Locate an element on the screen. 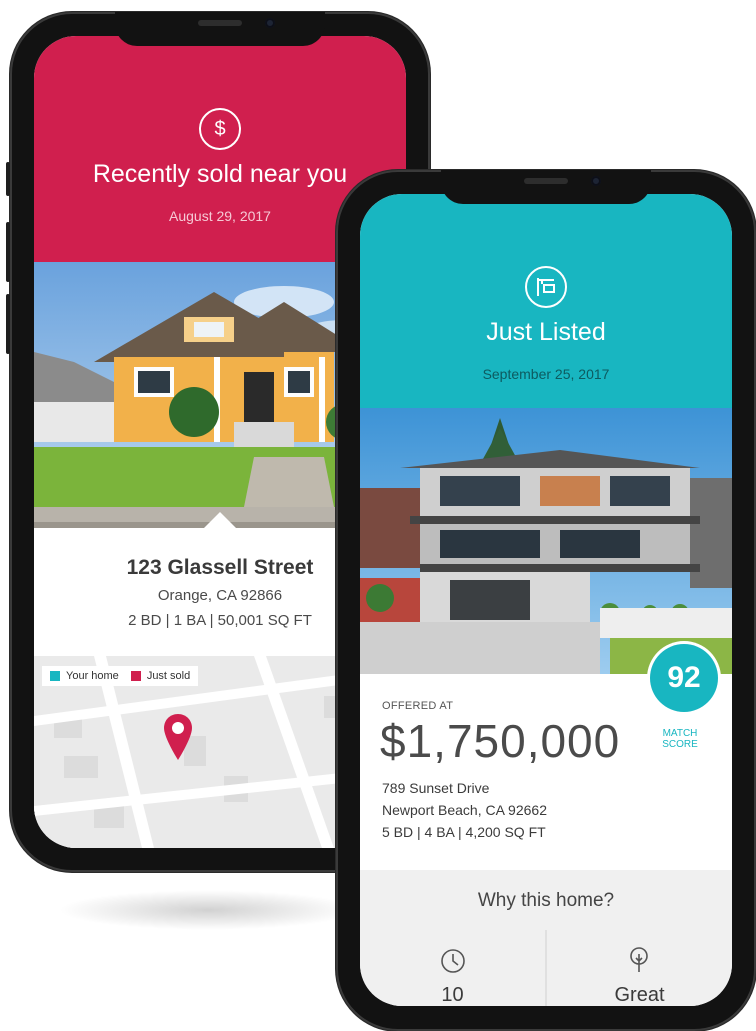 The image size is (756, 1031). why-this-home-title: Why this home? is located at coordinates (546, 900).